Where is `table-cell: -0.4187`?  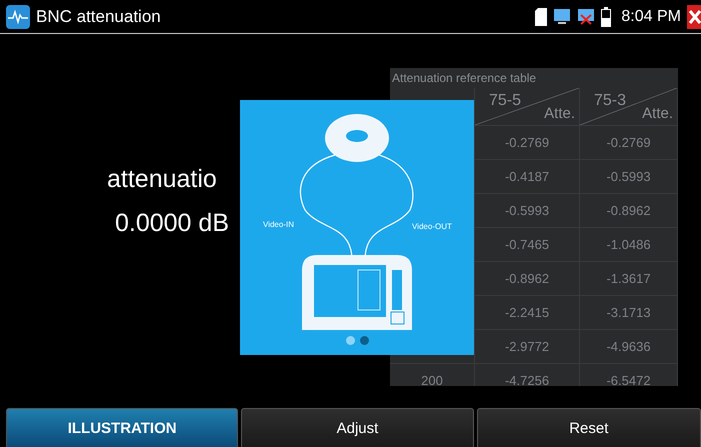
table-cell: -0.4187 is located at coordinates (527, 176).